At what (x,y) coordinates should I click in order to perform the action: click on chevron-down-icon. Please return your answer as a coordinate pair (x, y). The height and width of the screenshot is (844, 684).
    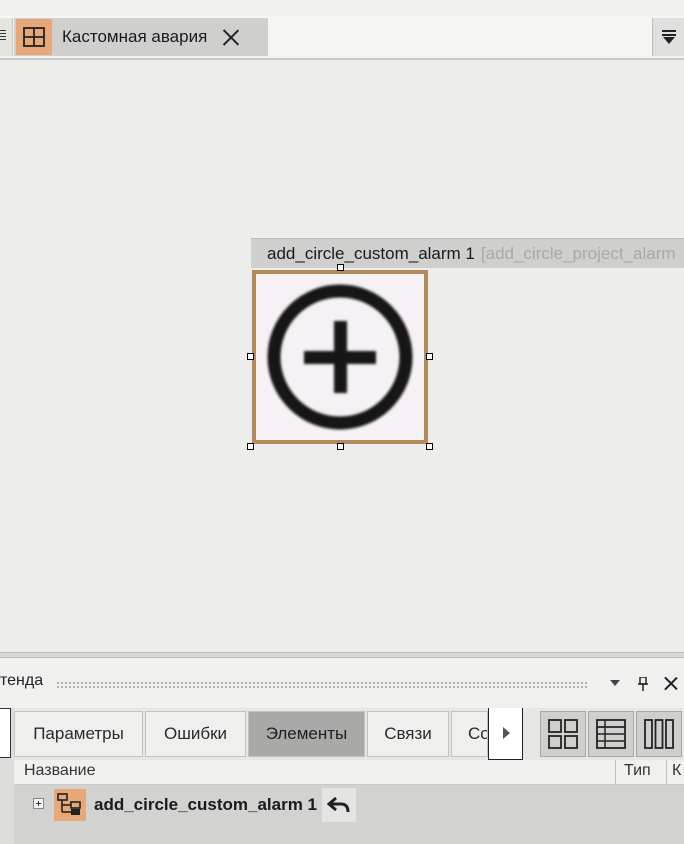
    Looking at the image, I should click on (615, 683).